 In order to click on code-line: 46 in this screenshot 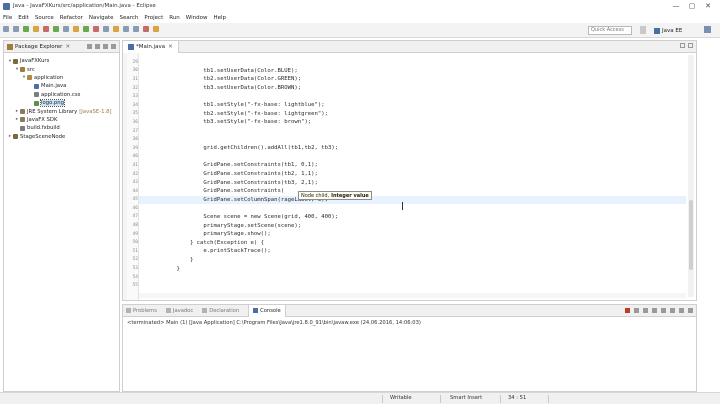, I will do `click(409, 208)`.